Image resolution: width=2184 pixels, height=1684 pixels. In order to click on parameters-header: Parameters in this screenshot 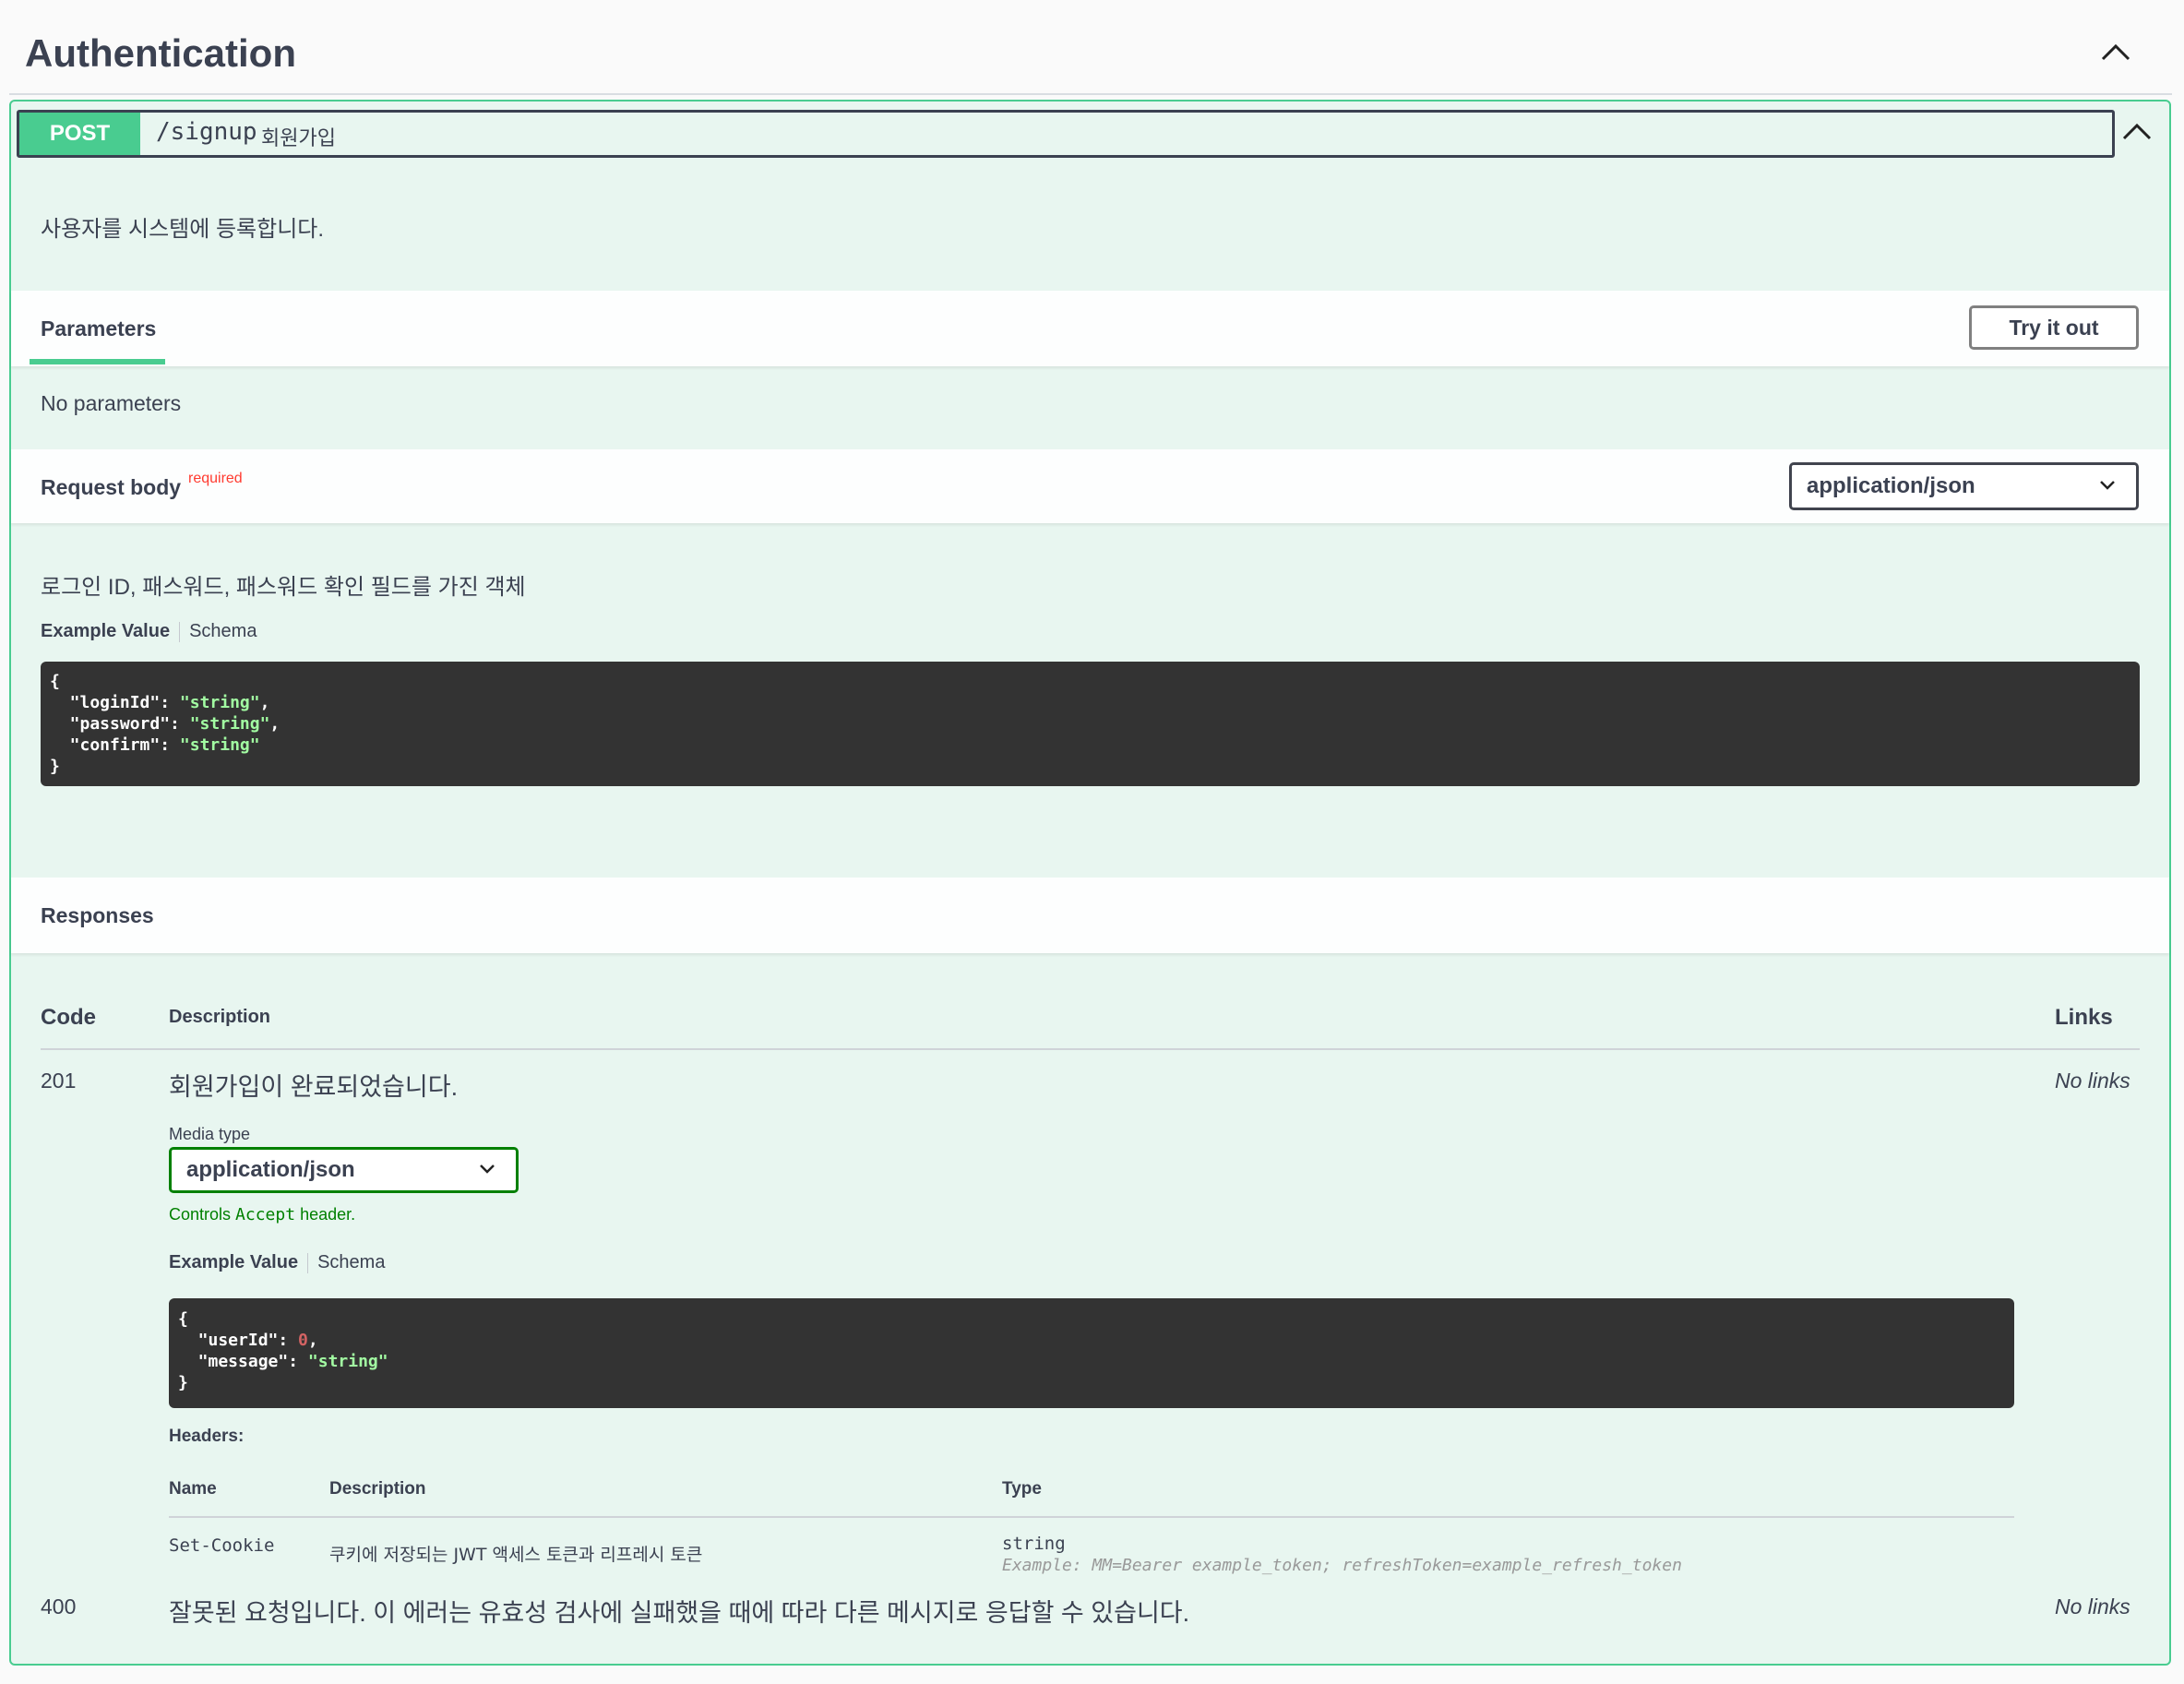, I will do `click(1090, 328)`.